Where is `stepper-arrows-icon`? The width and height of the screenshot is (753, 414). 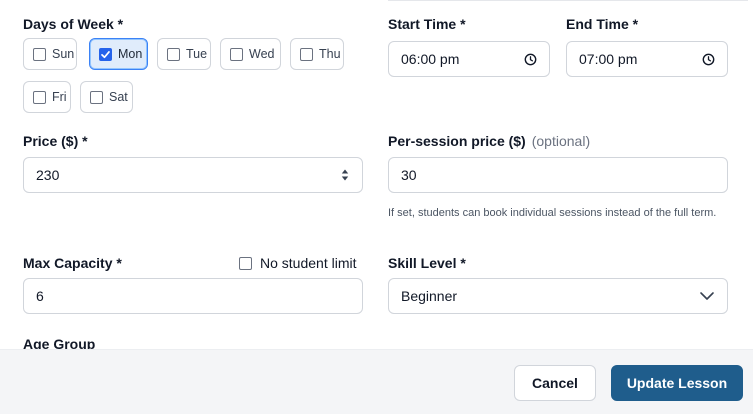 stepper-arrows-icon is located at coordinates (345, 175).